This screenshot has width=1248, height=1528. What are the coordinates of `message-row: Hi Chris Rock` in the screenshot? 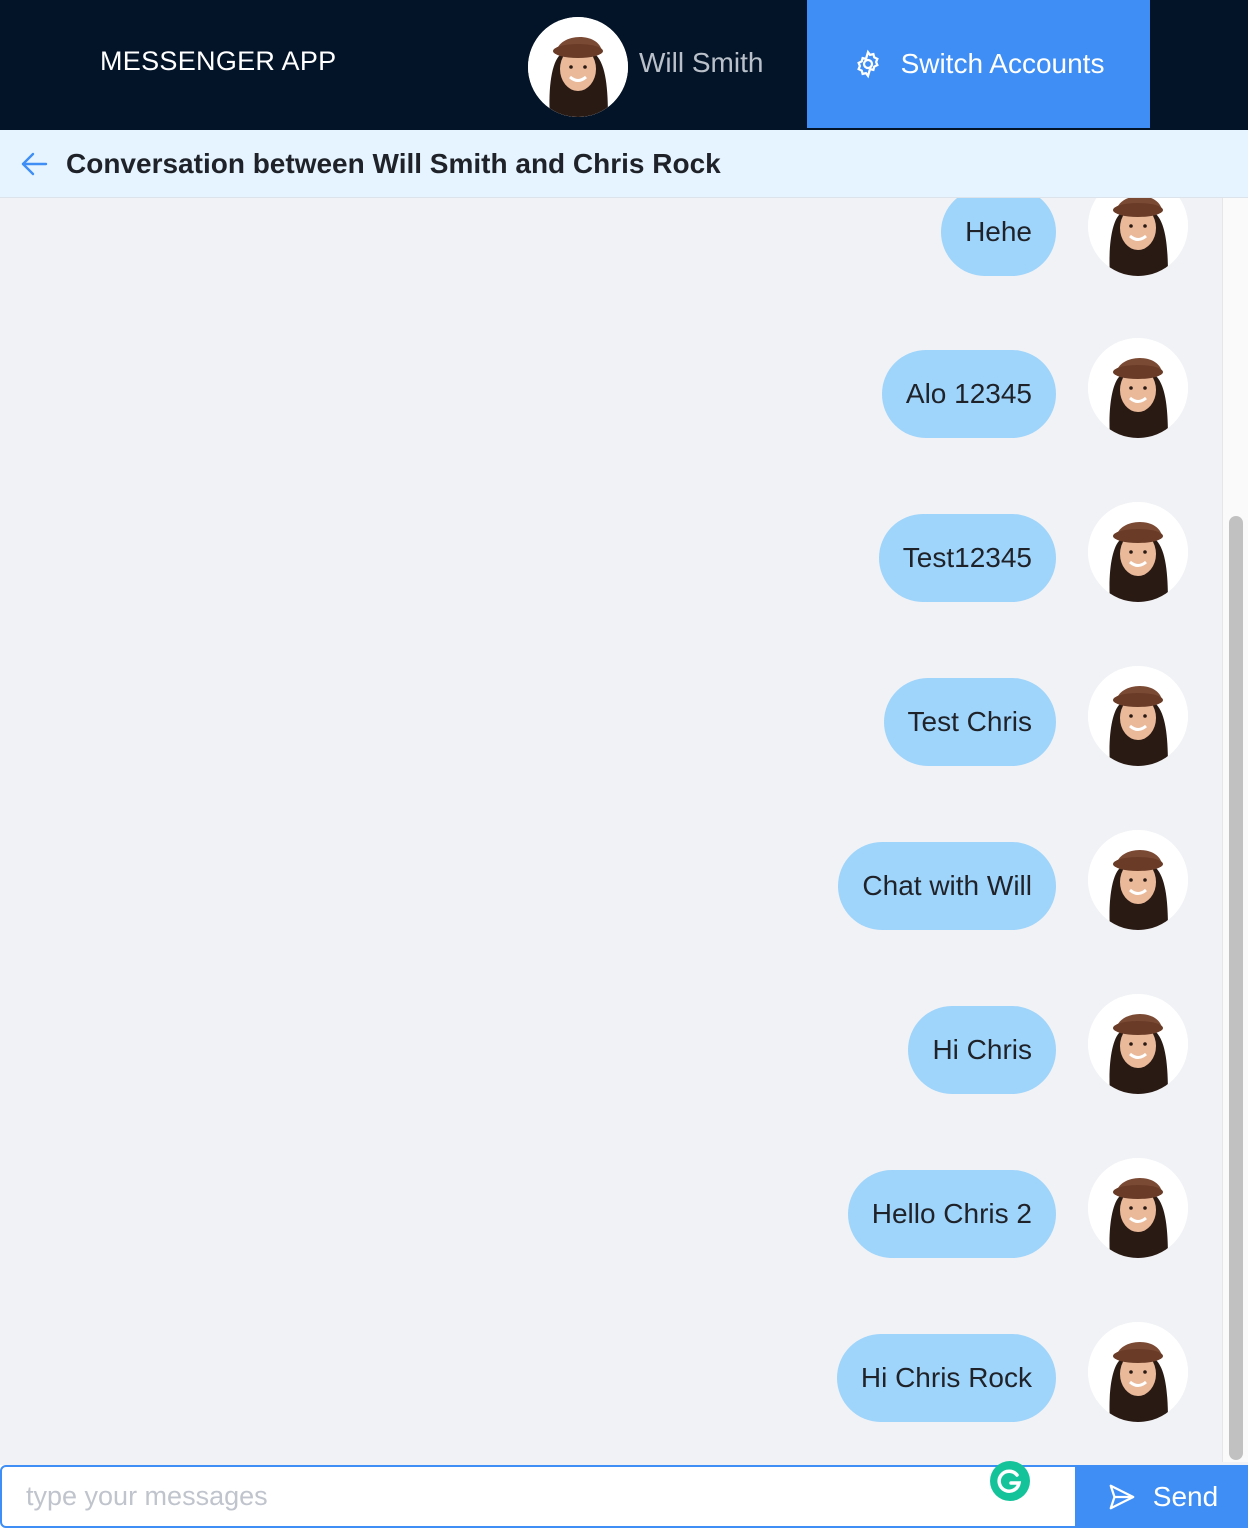 It's located at (611, 1378).